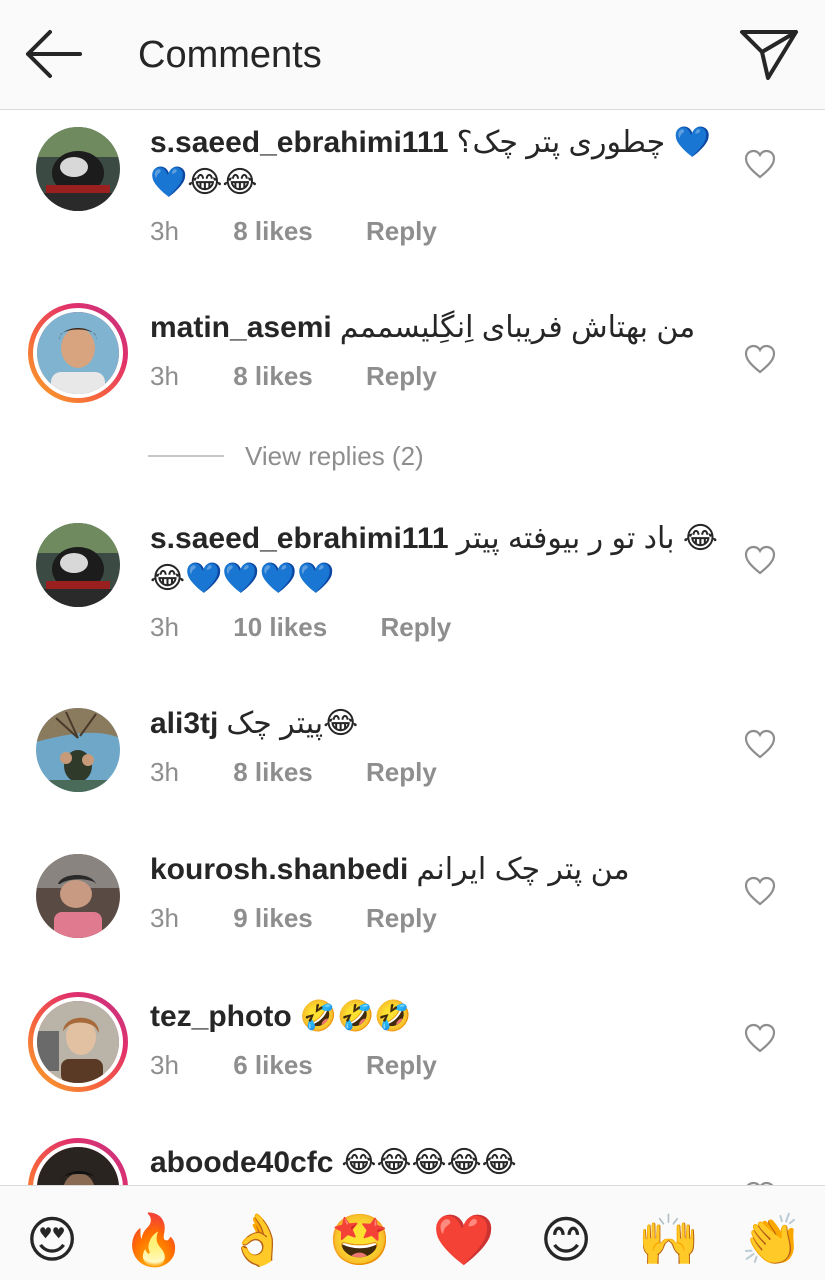 This screenshot has height=1280, width=825. I want to click on comment-meta: 3h 9 likes Reply, so click(293, 918).